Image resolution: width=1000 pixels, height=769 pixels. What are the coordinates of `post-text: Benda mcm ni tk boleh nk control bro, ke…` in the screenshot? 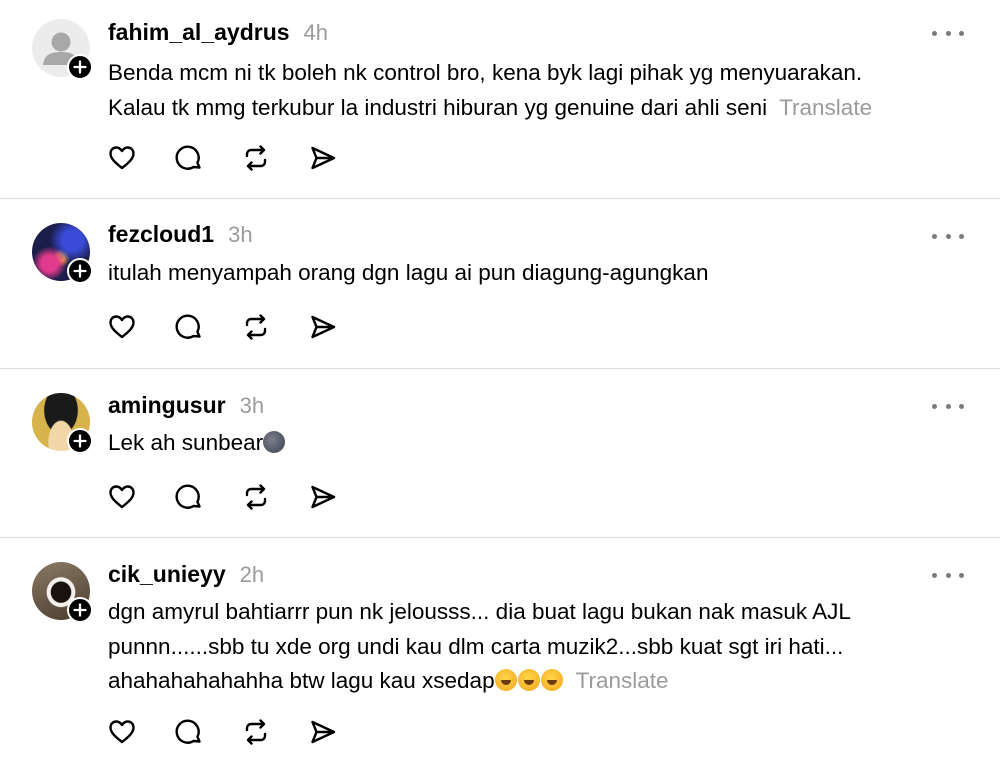 It's located at (534, 90).